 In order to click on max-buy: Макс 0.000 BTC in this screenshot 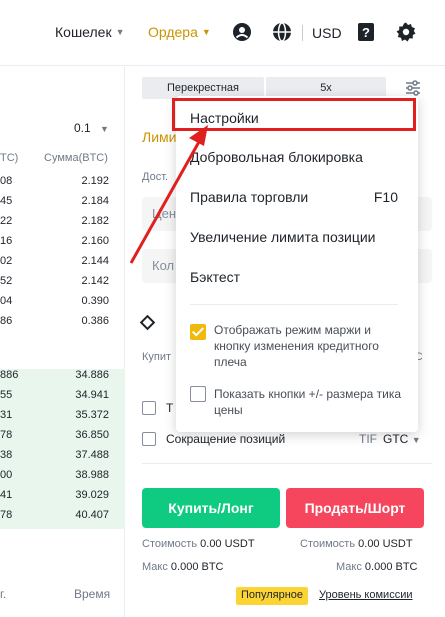, I will do `click(183, 567)`.